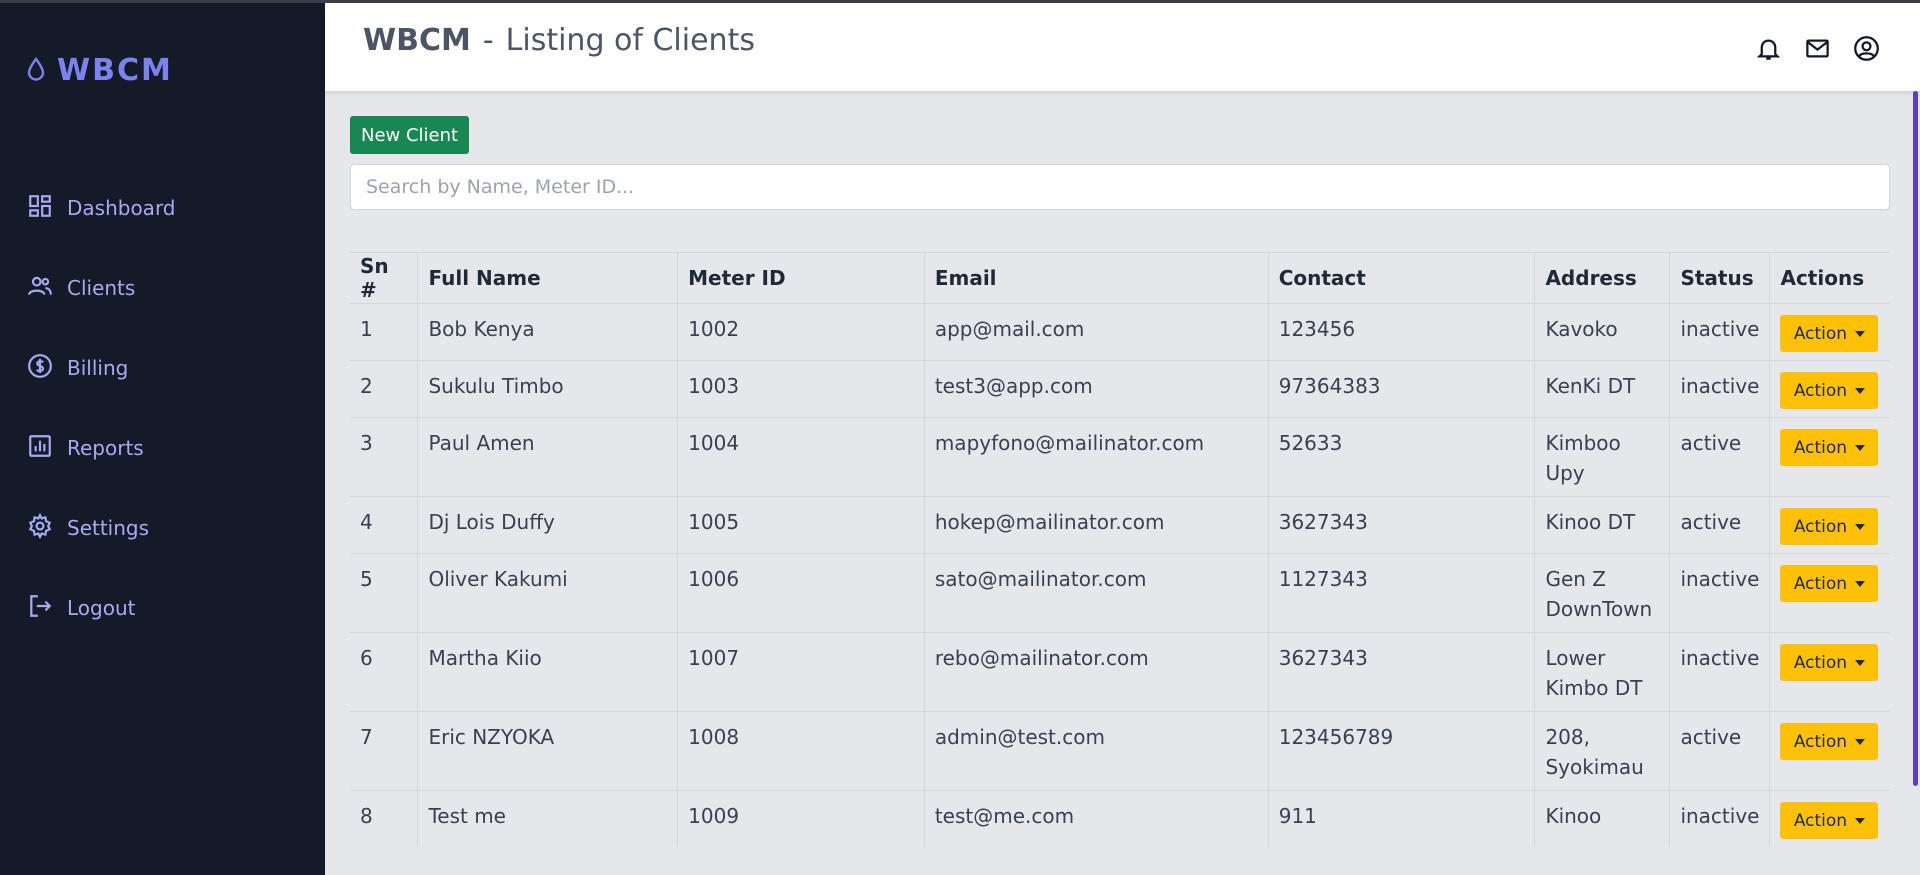 Image resolution: width=1920 pixels, height=875 pixels. Describe the element at coordinates (801, 593) in the screenshot. I see `cell-meter-id: 1006` at that location.